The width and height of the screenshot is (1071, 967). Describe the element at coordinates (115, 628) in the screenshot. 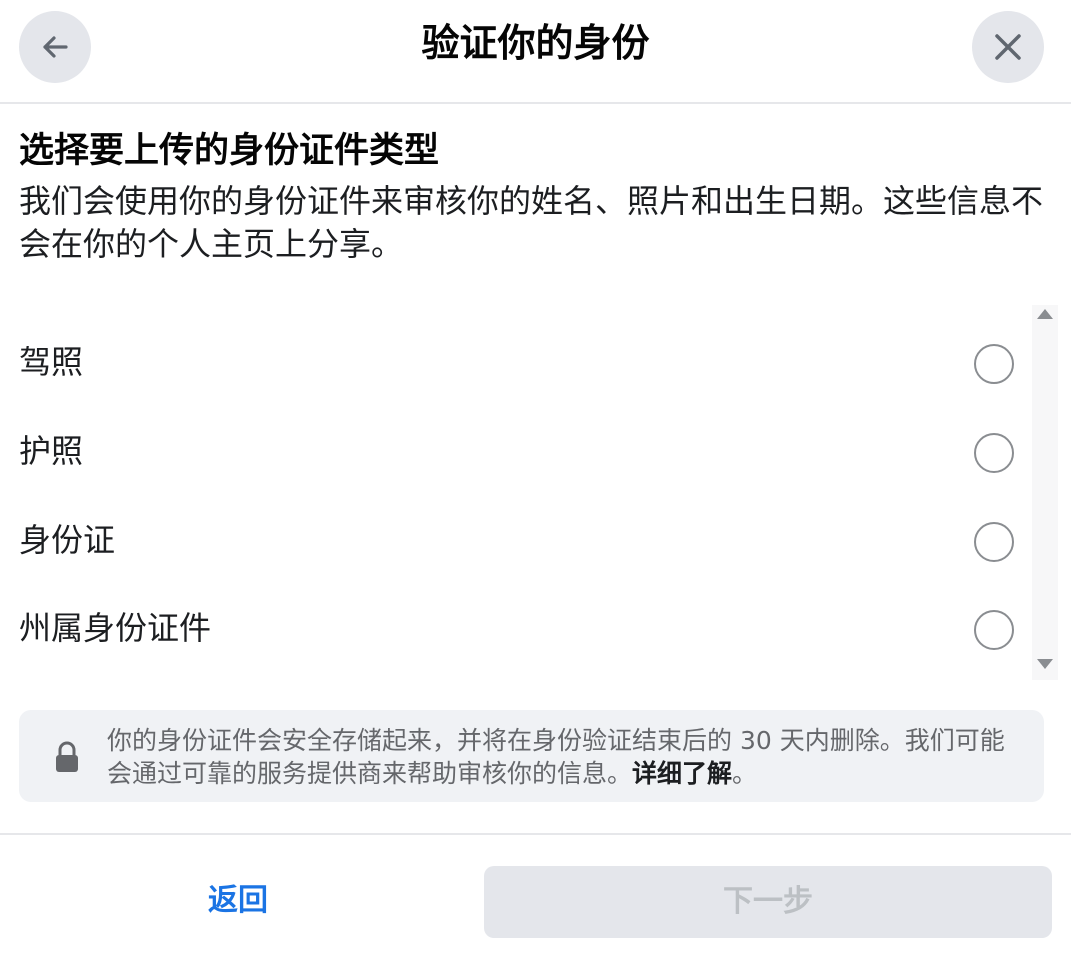

I see `option-label: 州属身份证件` at that location.